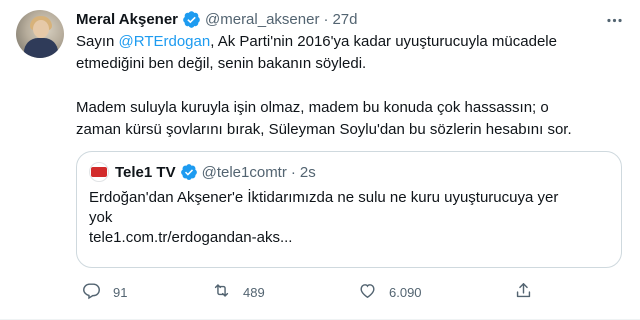  What do you see at coordinates (145, 172) in the screenshot?
I see `quoted-author-name: Tele1 TV` at bounding box center [145, 172].